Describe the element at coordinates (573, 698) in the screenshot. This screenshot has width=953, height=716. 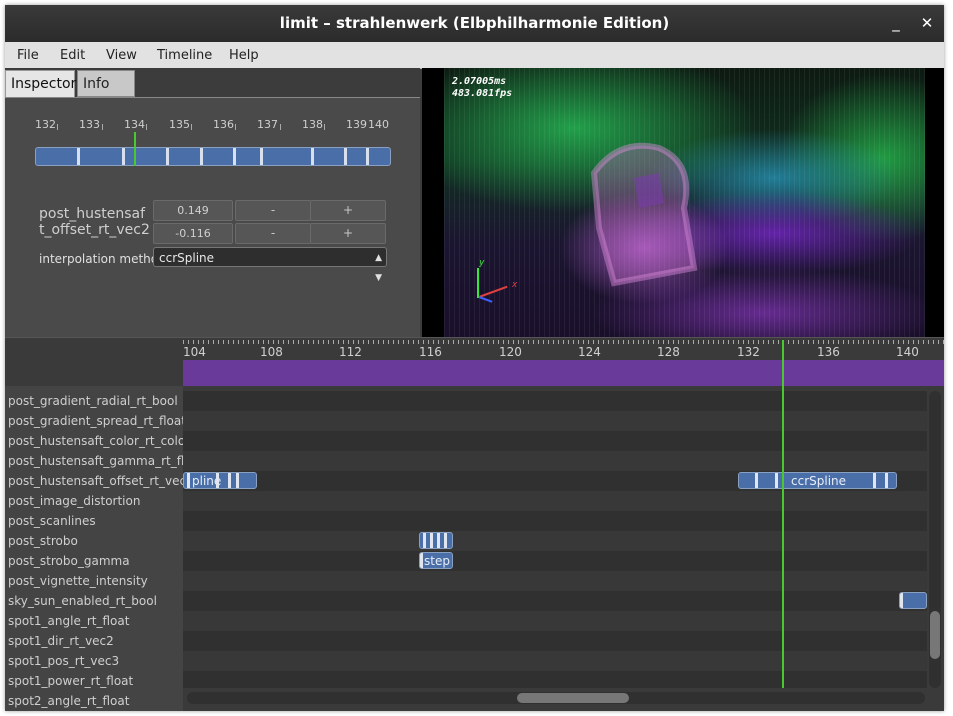
I see `horizontal-scroll-thumb` at that location.